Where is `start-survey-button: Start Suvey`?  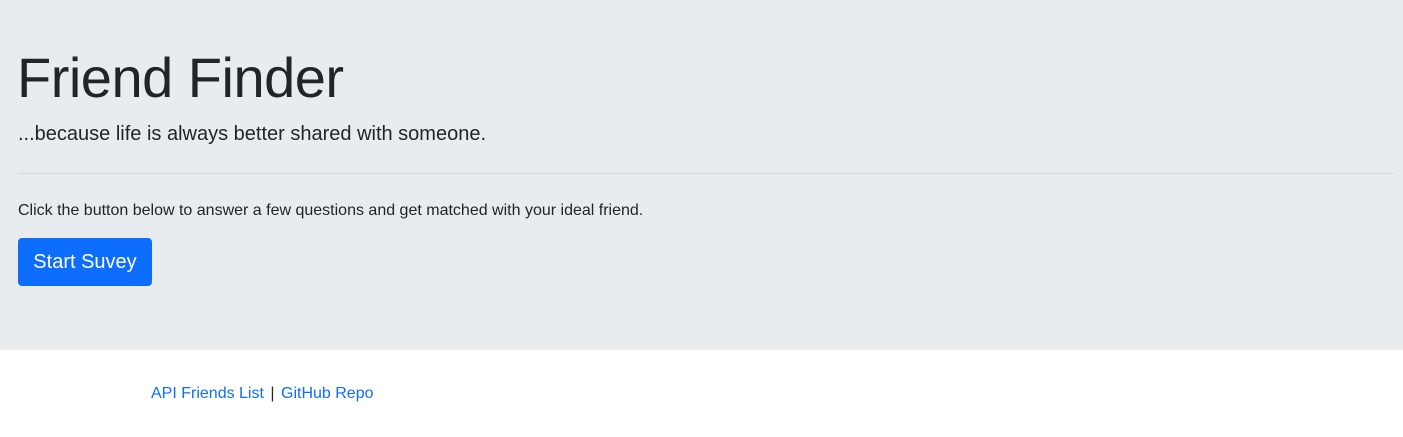 start-survey-button: Start Suvey is located at coordinates (85, 262).